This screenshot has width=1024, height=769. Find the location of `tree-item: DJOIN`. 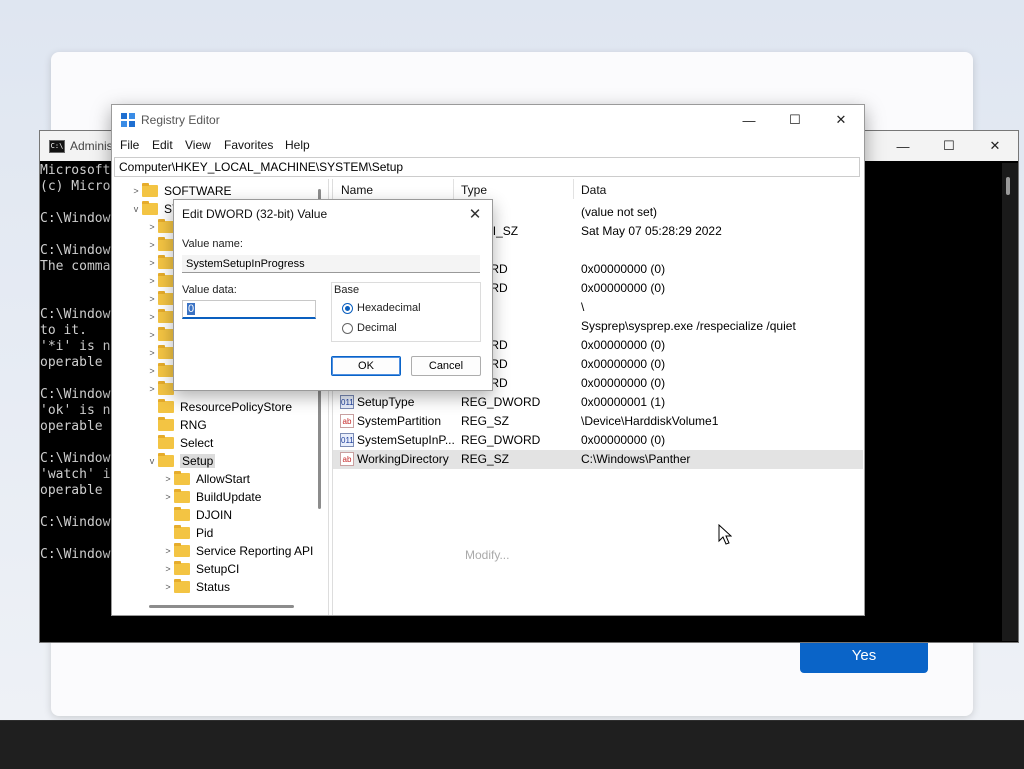

tree-item: DJOIN is located at coordinates (197, 515).